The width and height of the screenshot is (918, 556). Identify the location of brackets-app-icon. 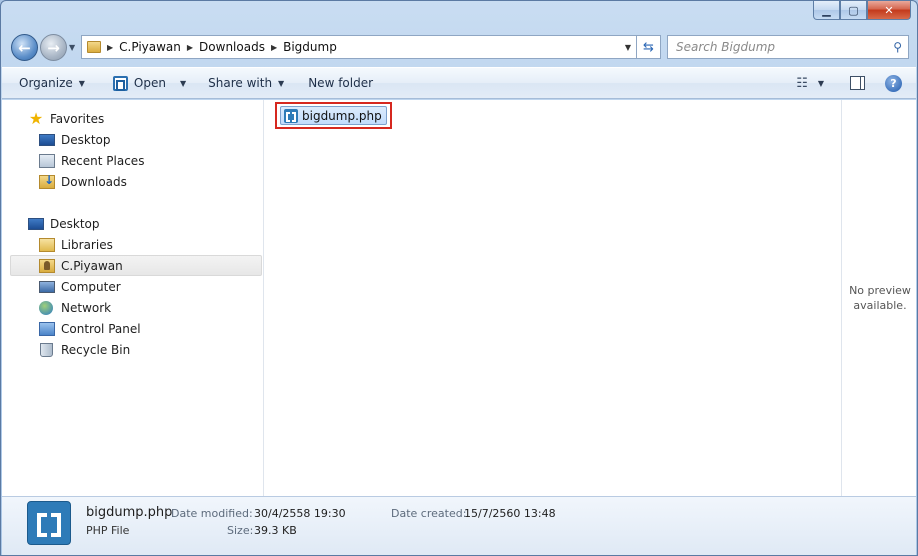
(120, 83).